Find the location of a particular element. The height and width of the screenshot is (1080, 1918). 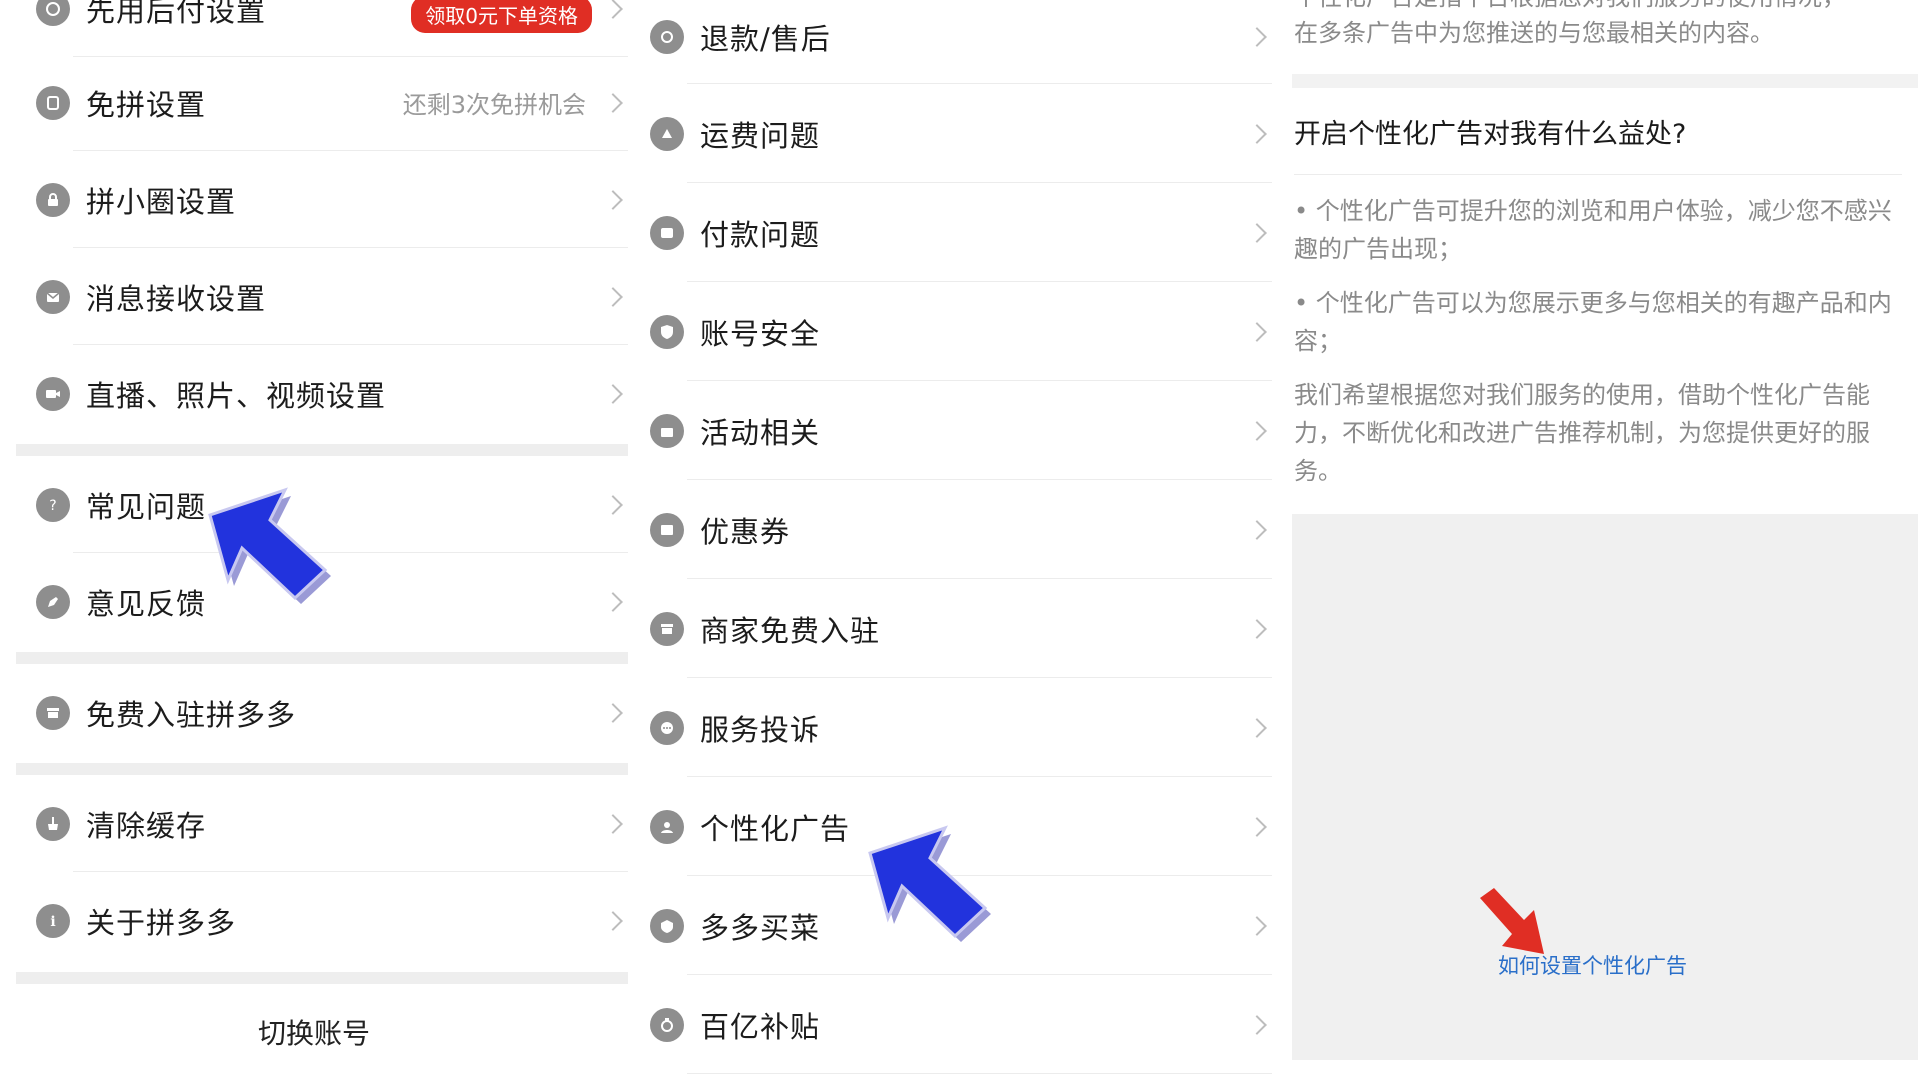

benefit-bullet-1: • 个性化广告可提升您的浏览和用户体验，减少您不感兴趣的广告出现； is located at coordinates (1593, 230).